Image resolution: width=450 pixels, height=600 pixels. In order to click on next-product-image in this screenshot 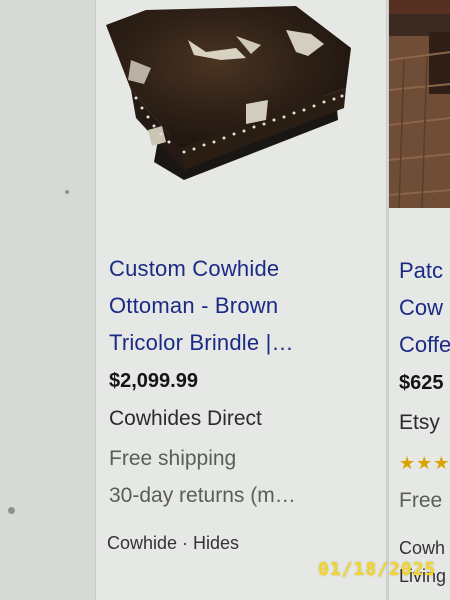, I will do `click(419, 104)`.